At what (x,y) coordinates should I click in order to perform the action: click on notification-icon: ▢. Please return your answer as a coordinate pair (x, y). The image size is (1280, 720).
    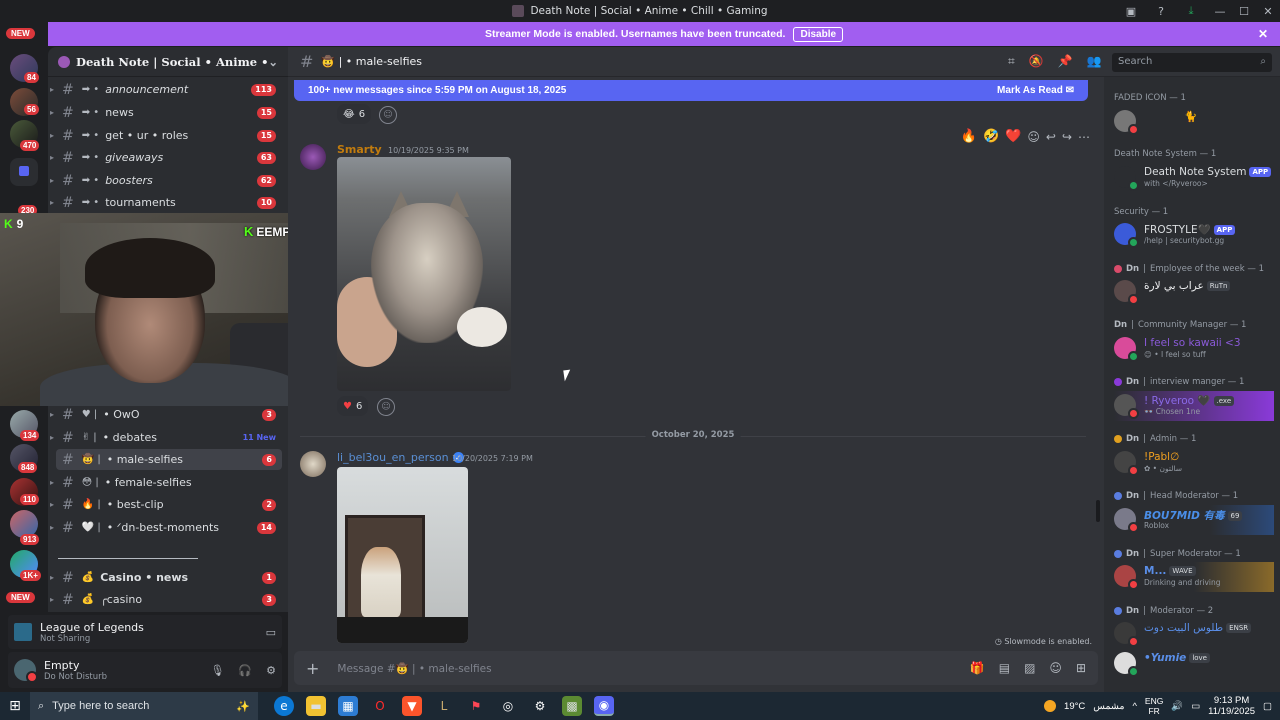
    Looking at the image, I should click on (1267, 706).